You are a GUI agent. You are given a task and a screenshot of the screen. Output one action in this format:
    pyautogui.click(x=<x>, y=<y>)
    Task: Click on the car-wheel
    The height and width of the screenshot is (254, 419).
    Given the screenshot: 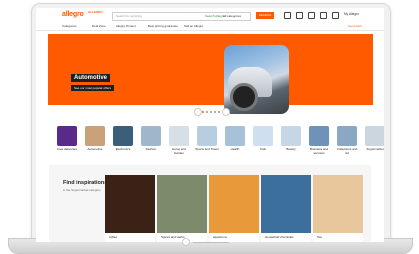 What is the action you would take?
    pyautogui.click(x=244, y=97)
    